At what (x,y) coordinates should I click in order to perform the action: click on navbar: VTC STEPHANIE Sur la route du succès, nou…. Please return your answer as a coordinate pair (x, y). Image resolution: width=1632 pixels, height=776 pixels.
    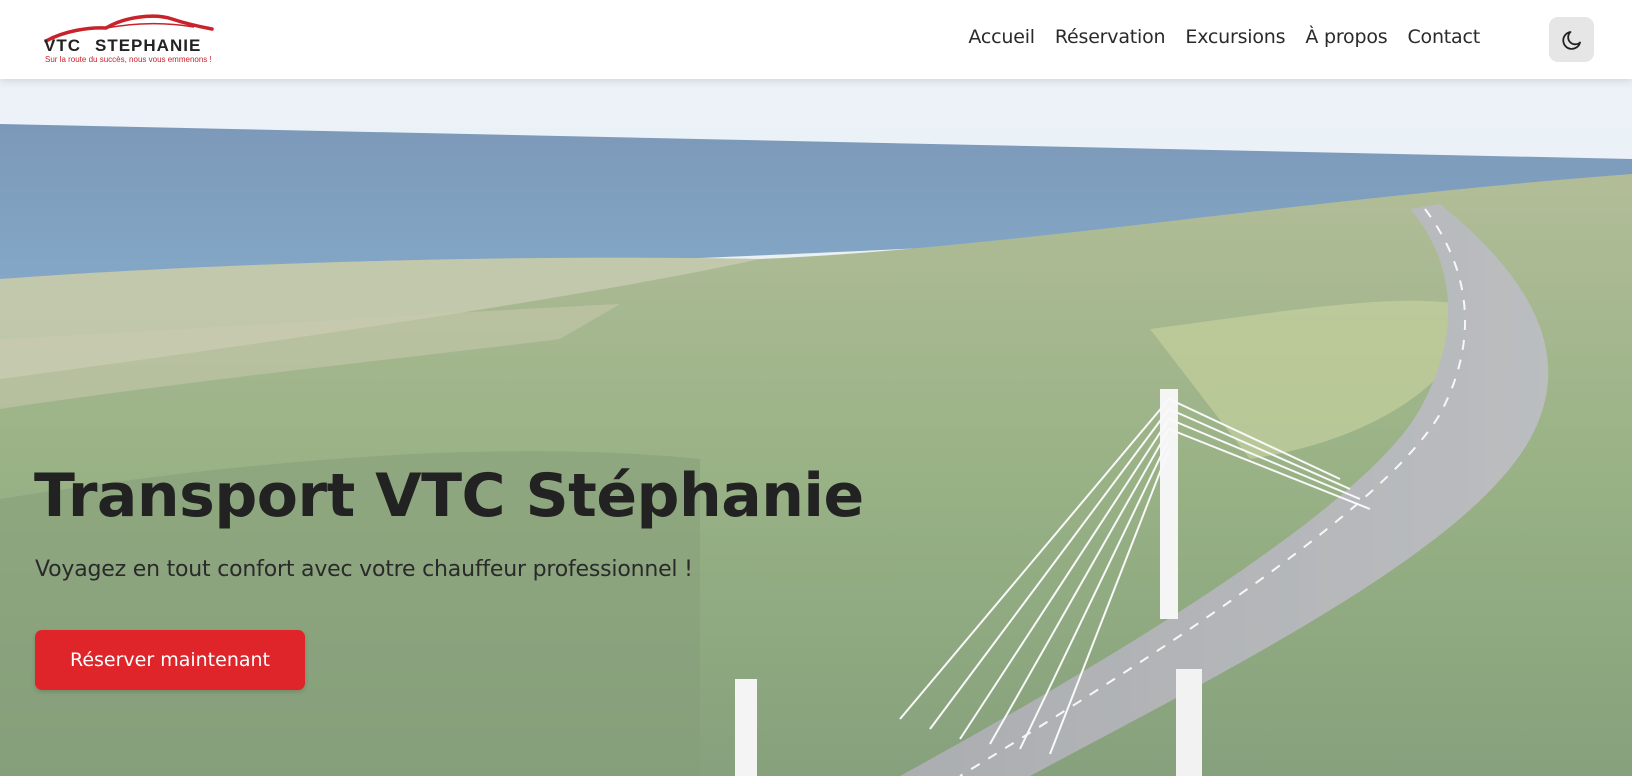
    Looking at the image, I should click on (816, 39).